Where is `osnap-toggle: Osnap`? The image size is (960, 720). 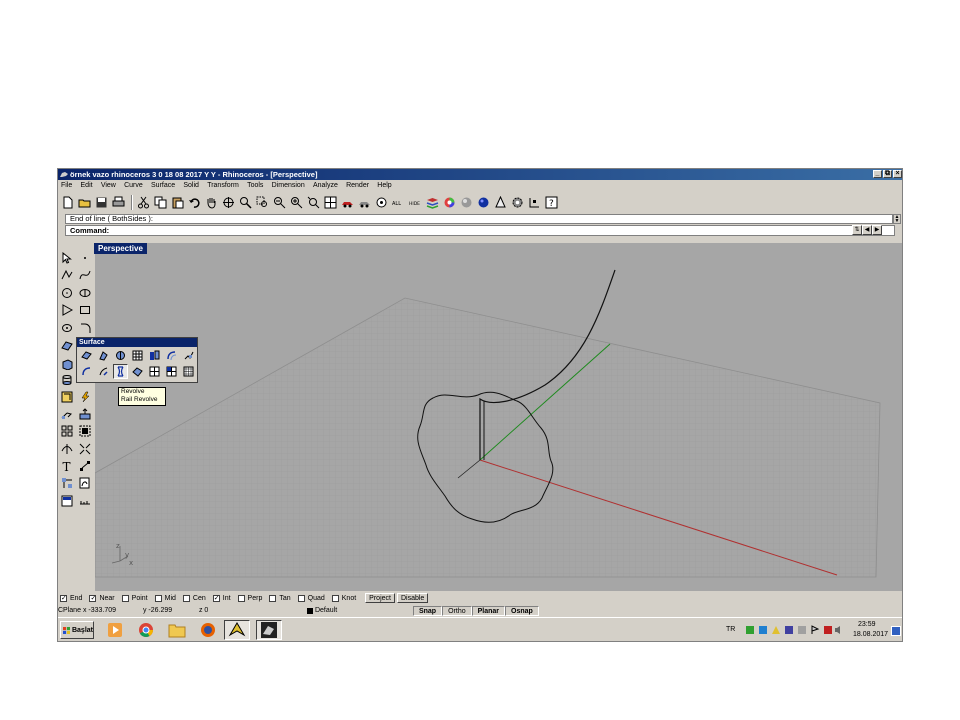 osnap-toggle: Osnap is located at coordinates (522, 610).